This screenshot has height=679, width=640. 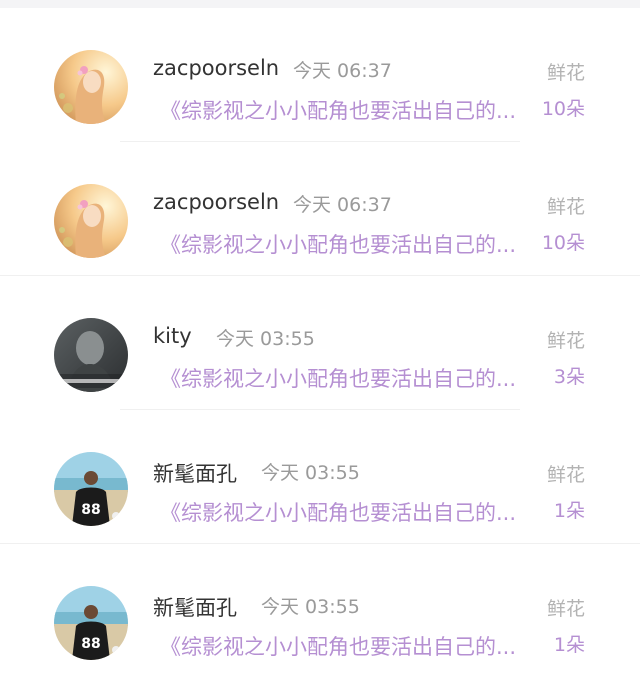 I want to click on username: kity, so click(x=172, y=336).